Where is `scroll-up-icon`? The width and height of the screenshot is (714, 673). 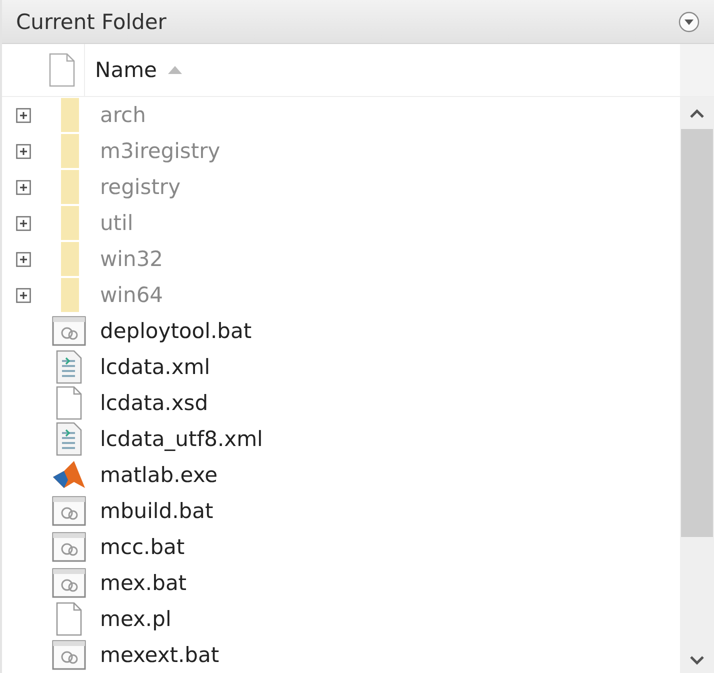
scroll-up-icon is located at coordinates (697, 114).